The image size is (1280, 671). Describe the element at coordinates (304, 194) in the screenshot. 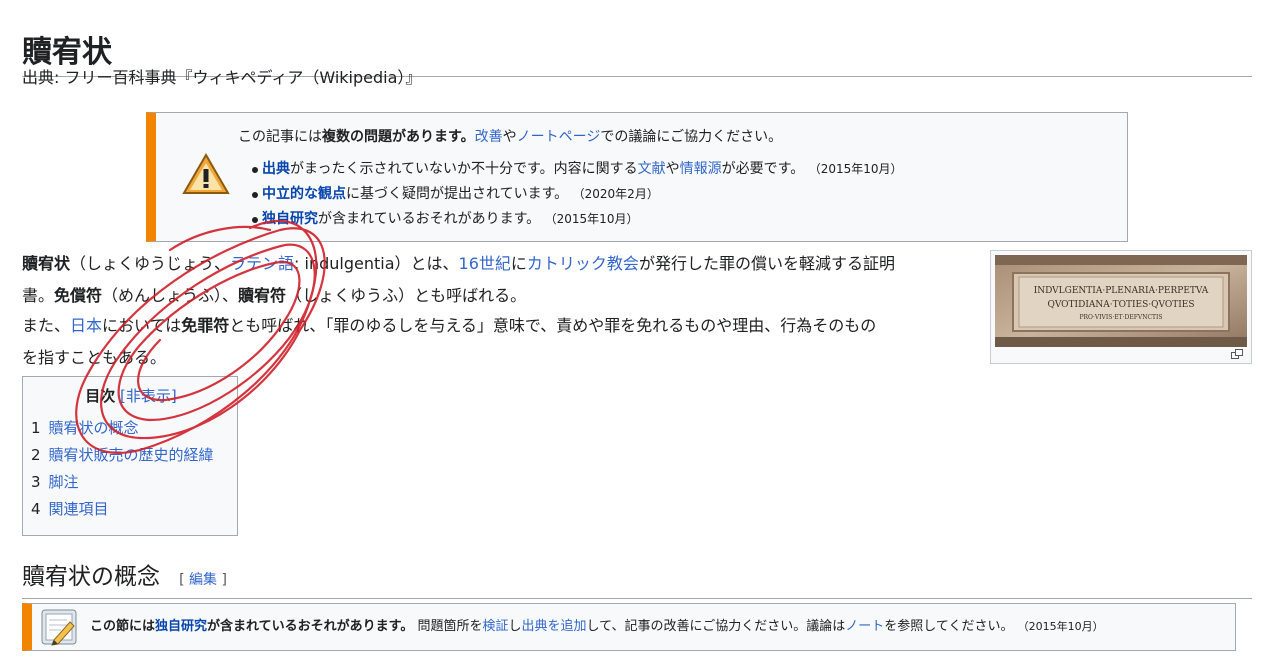

I see `neutral-pov-link: 中立的な観点` at that location.